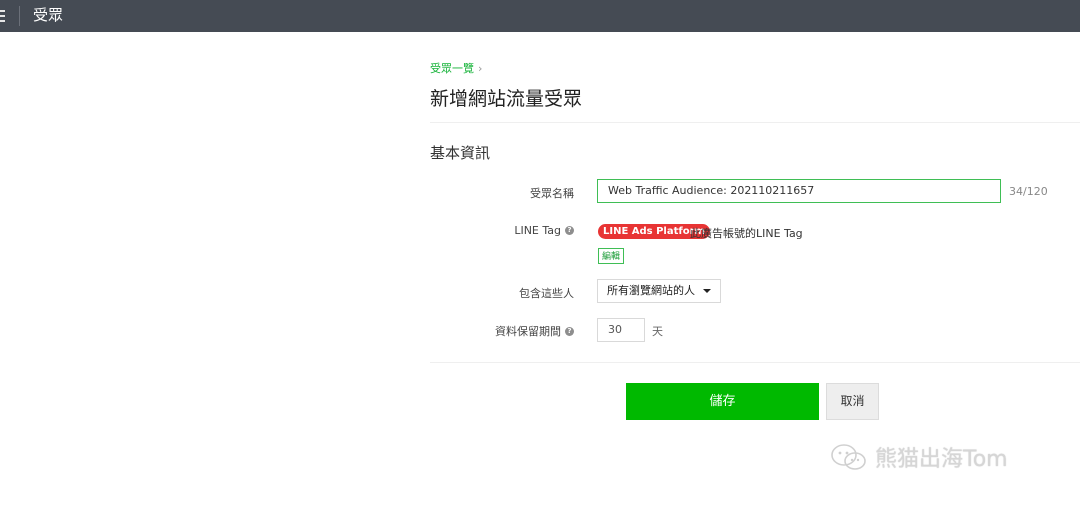  What do you see at coordinates (452, 68) in the screenshot?
I see `breadcrumb-link-audience-list: 受眾一覽` at bounding box center [452, 68].